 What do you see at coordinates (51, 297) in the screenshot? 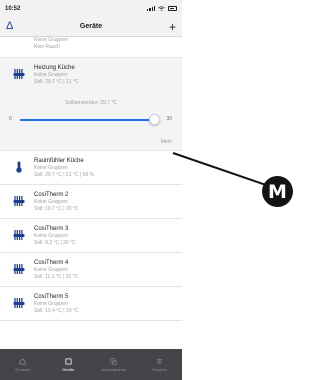
I see `device-name: CosiTherm 5` at bounding box center [51, 297].